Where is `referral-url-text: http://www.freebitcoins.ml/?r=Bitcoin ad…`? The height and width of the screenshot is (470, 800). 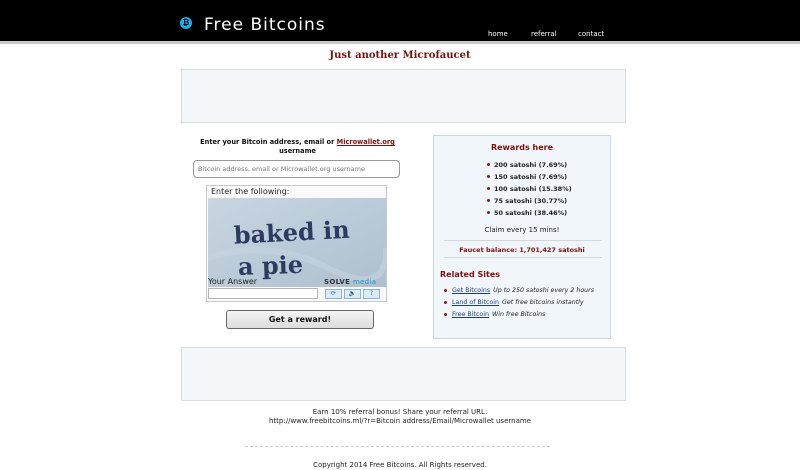
referral-url-text: http://www.freebitcoins.ml/?r=Bitcoin ad… is located at coordinates (400, 421).